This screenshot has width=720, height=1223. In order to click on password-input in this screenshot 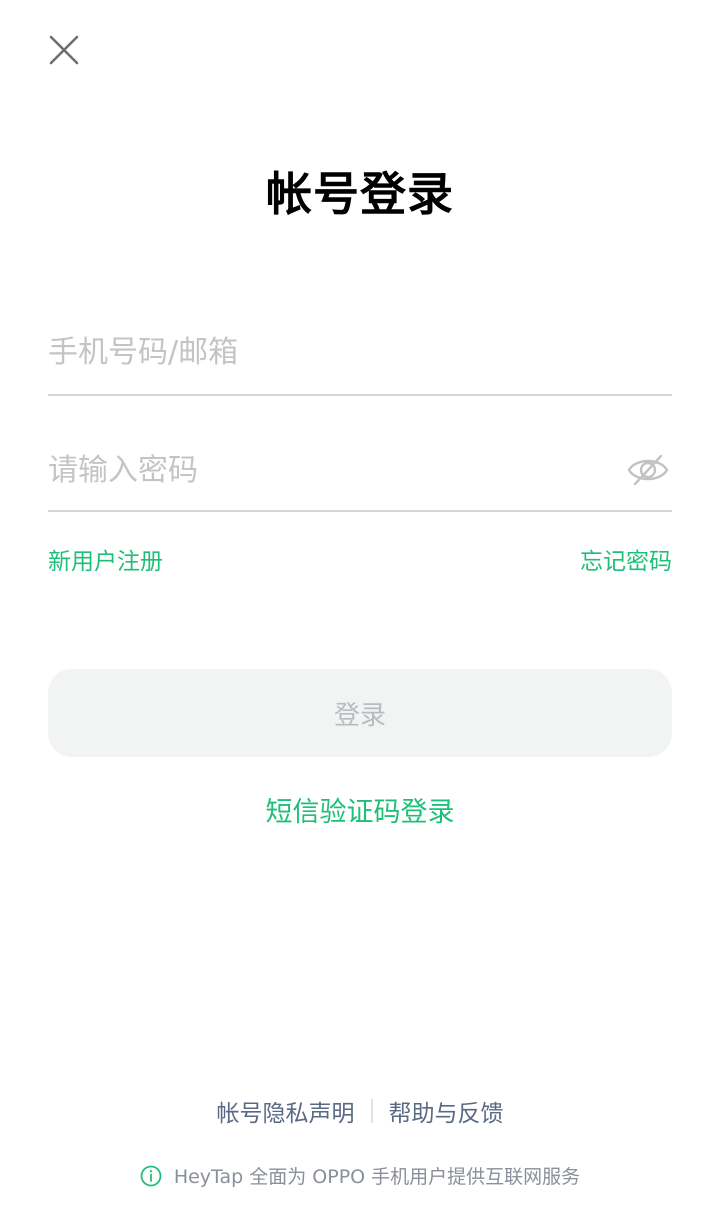, I will do `click(328, 470)`.